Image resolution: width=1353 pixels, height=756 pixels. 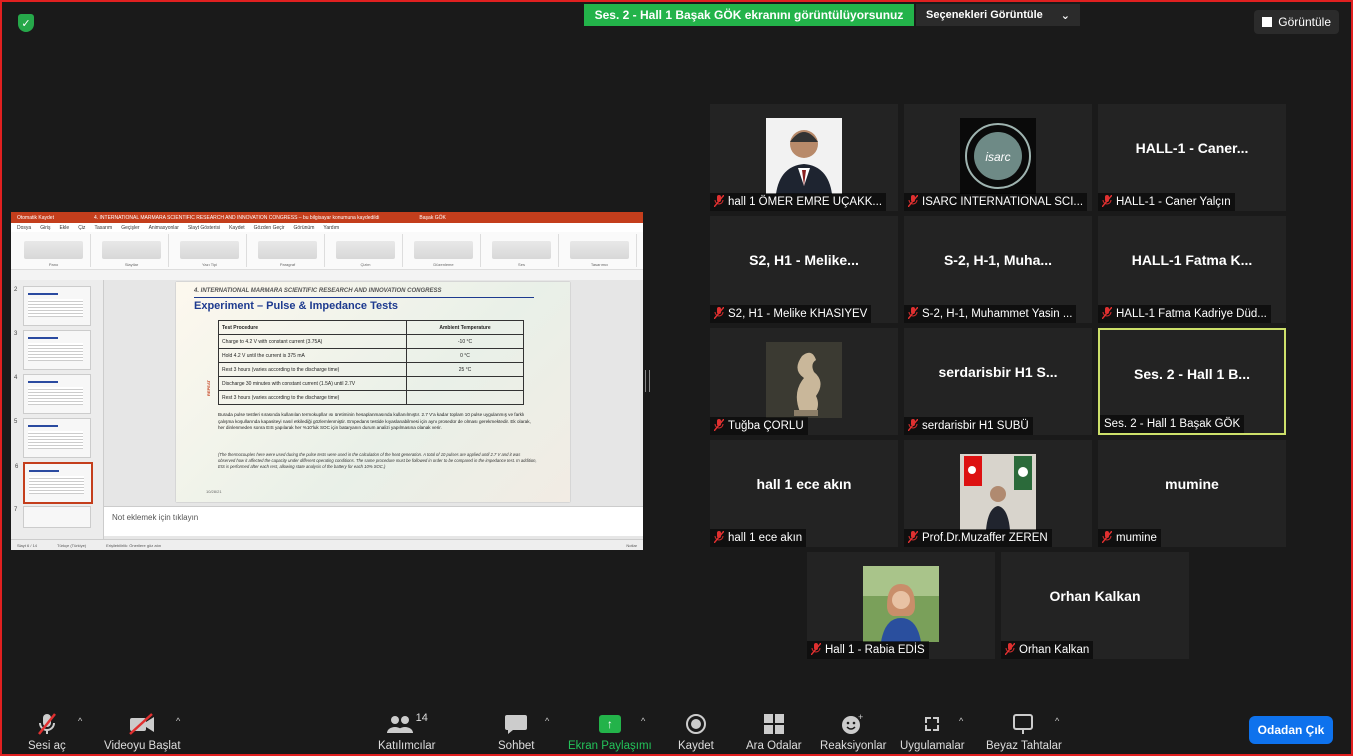 What do you see at coordinates (975, 426) in the screenshot?
I see `participant-name: serdarisbir H1 SUBÜ` at bounding box center [975, 426].